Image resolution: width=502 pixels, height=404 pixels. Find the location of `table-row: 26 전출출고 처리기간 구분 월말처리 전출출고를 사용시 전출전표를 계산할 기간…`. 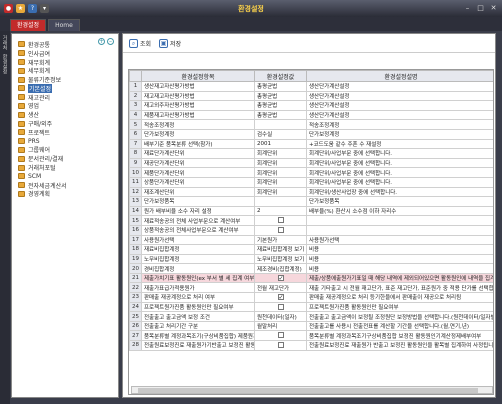

table-row: 26 전출출고 처리기간 구분 월말처리 전출출고를 사용시 전출전표를 계산할 기간… is located at coordinates (311, 326).